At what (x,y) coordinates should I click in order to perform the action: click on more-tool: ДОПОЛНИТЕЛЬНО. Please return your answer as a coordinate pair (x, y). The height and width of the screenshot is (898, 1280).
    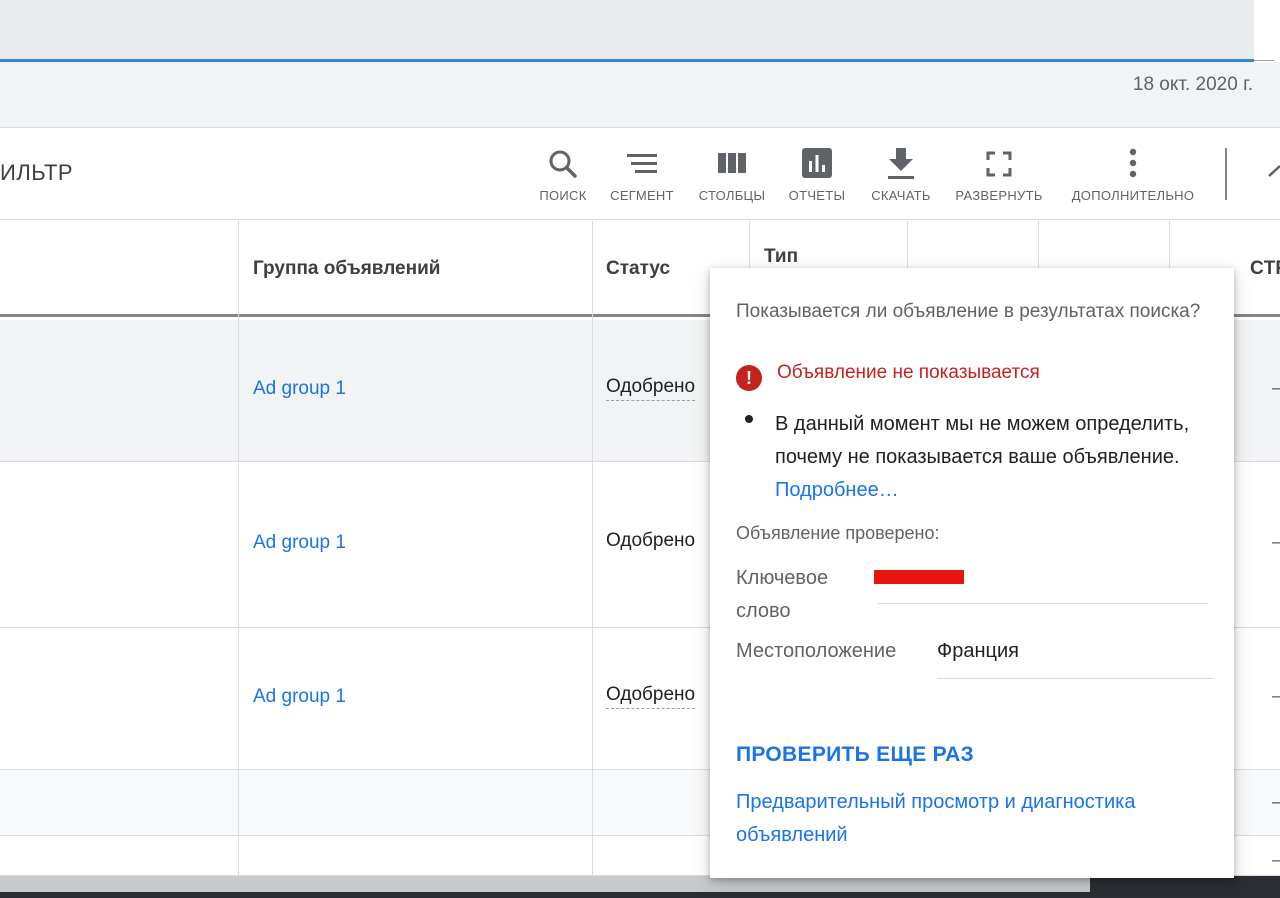
    Looking at the image, I should click on (1133, 174).